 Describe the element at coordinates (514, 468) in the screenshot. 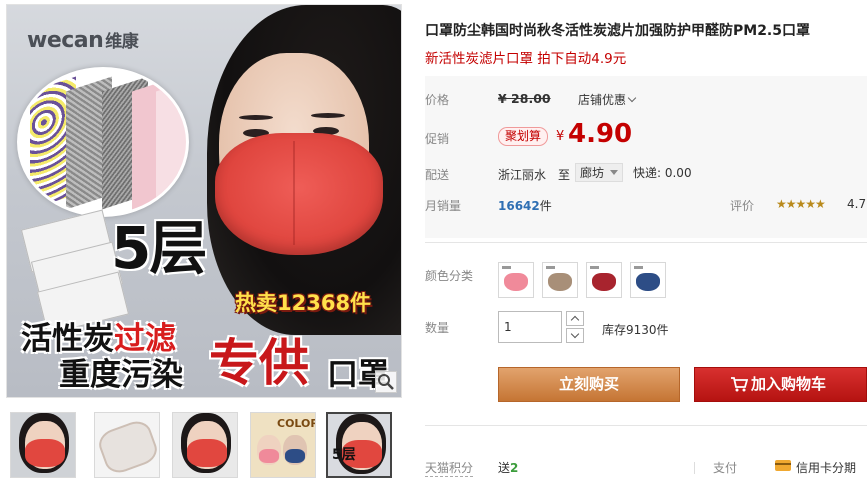

I see `points-gift-value: 2` at that location.